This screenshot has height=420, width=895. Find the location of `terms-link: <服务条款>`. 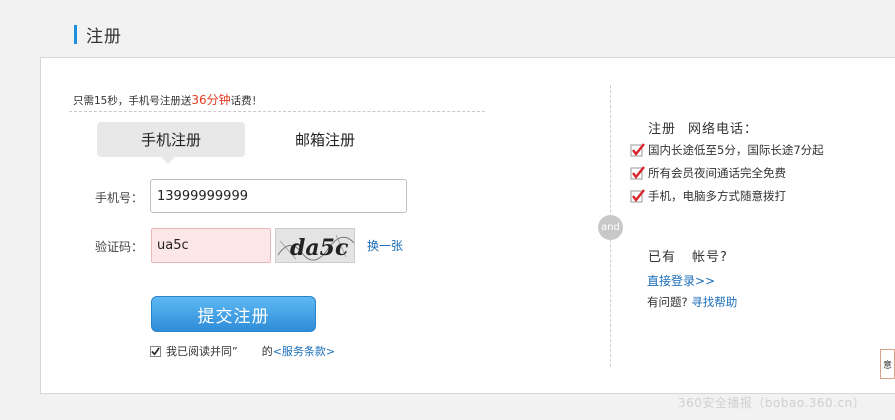

terms-link: <服务条款> is located at coordinates (304, 351).